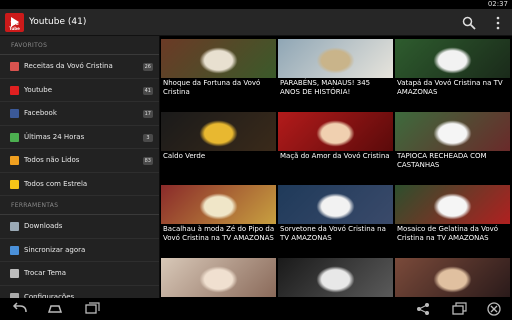 The width and height of the screenshot is (512, 320). I want to click on feed-icon, so click(14, 66).